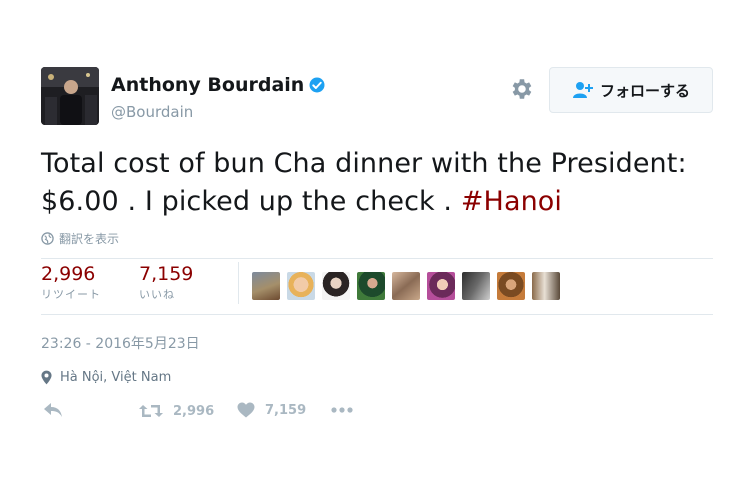 This screenshot has width=735, height=490. I want to click on retweet-button: 2,996, so click(176, 411).